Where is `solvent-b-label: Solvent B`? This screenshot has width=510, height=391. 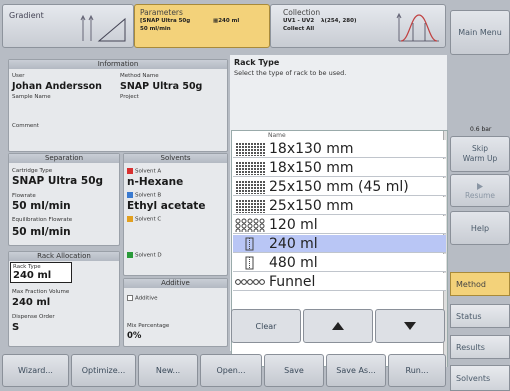
solvent-b-label: Solvent B is located at coordinates (144, 195).